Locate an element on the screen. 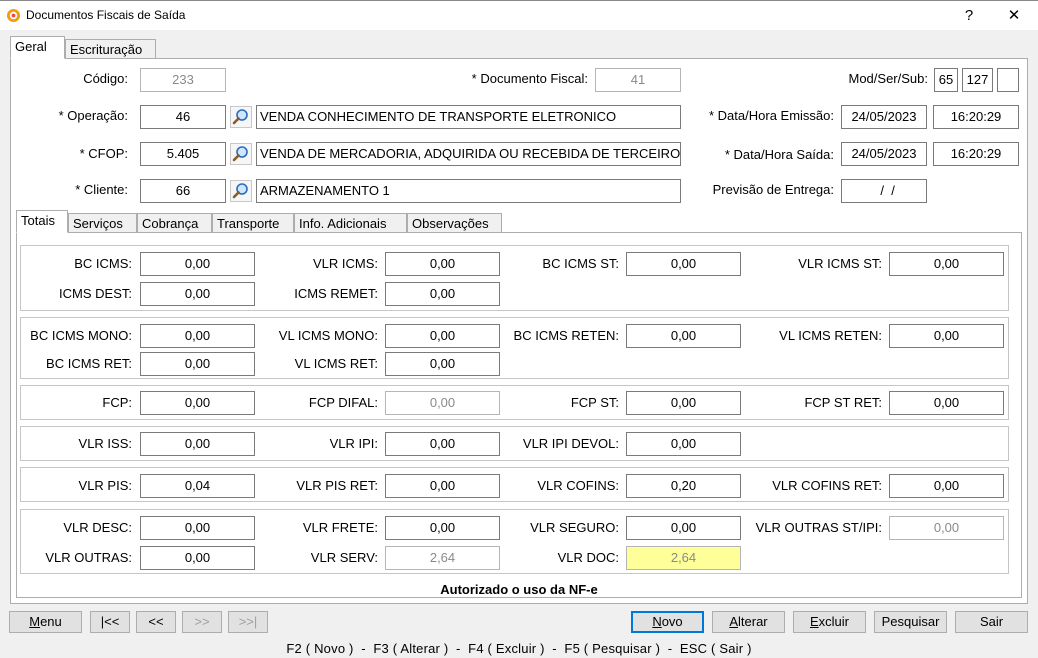 The width and height of the screenshot is (1038, 658). ser-field: 127 is located at coordinates (977, 80).